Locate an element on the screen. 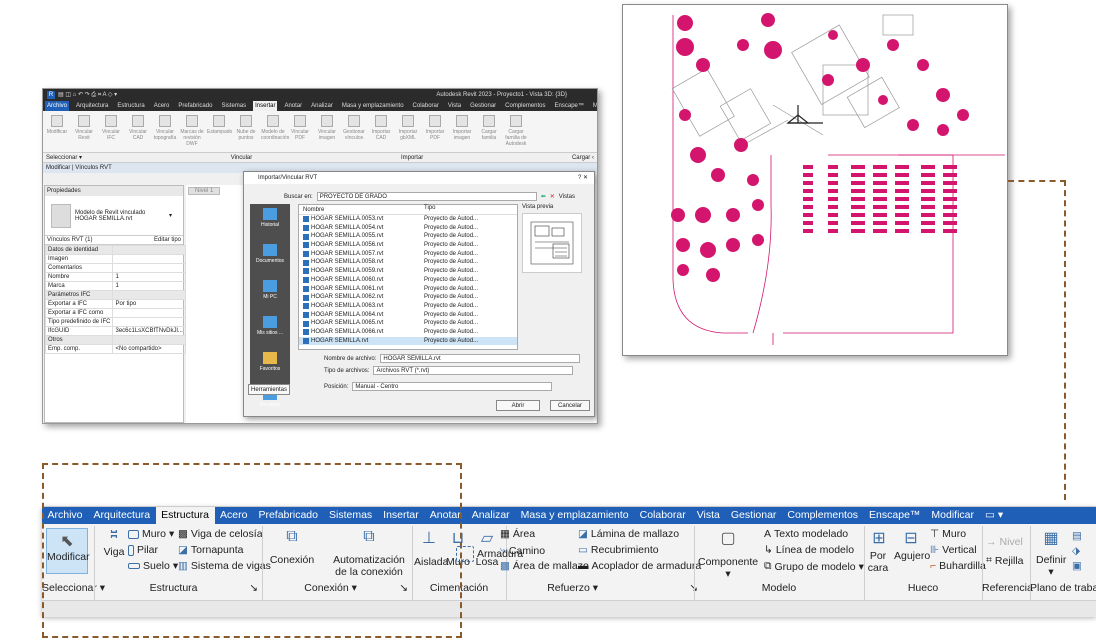 The image size is (1096, 643). ribbon-tab: Acero is located at coordinates (162, 106).